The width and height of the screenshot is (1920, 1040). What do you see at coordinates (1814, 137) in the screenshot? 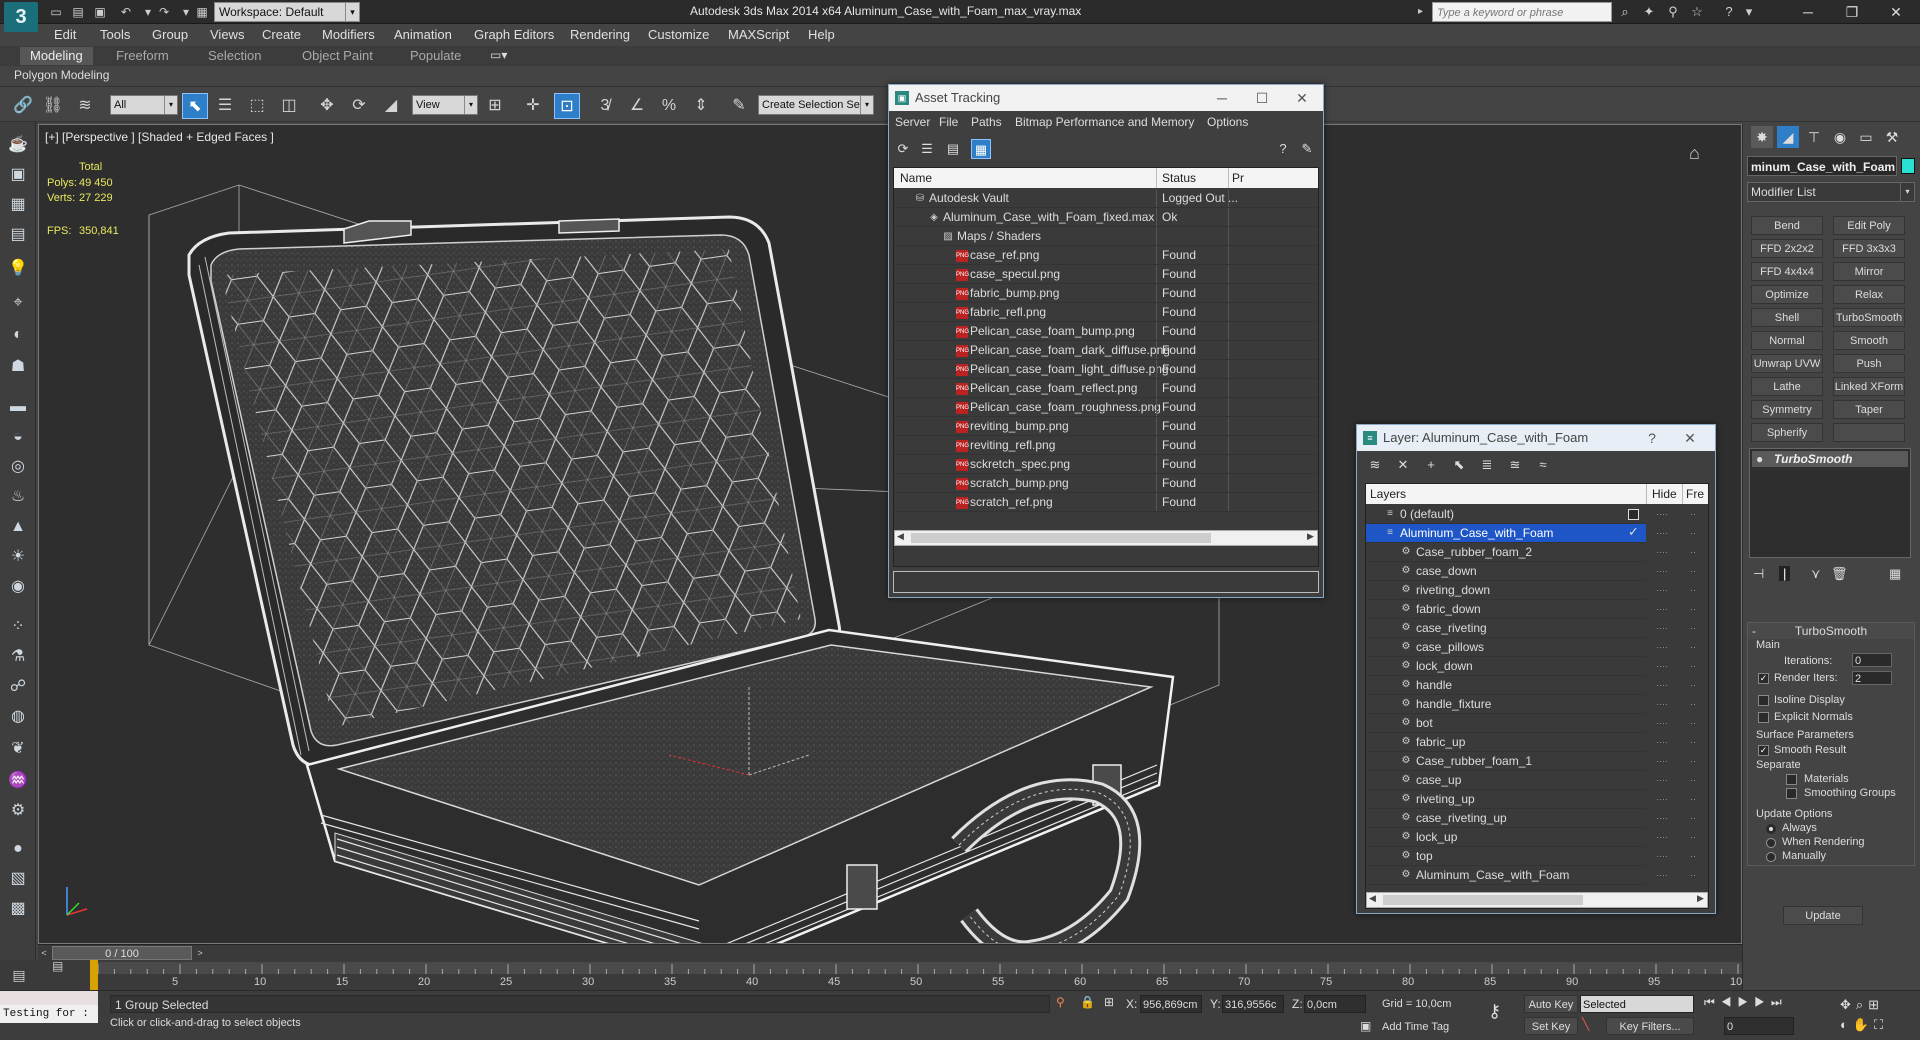
I see `hierarchy-tab-icon: ⊤` at bounding box center [1814, 137].